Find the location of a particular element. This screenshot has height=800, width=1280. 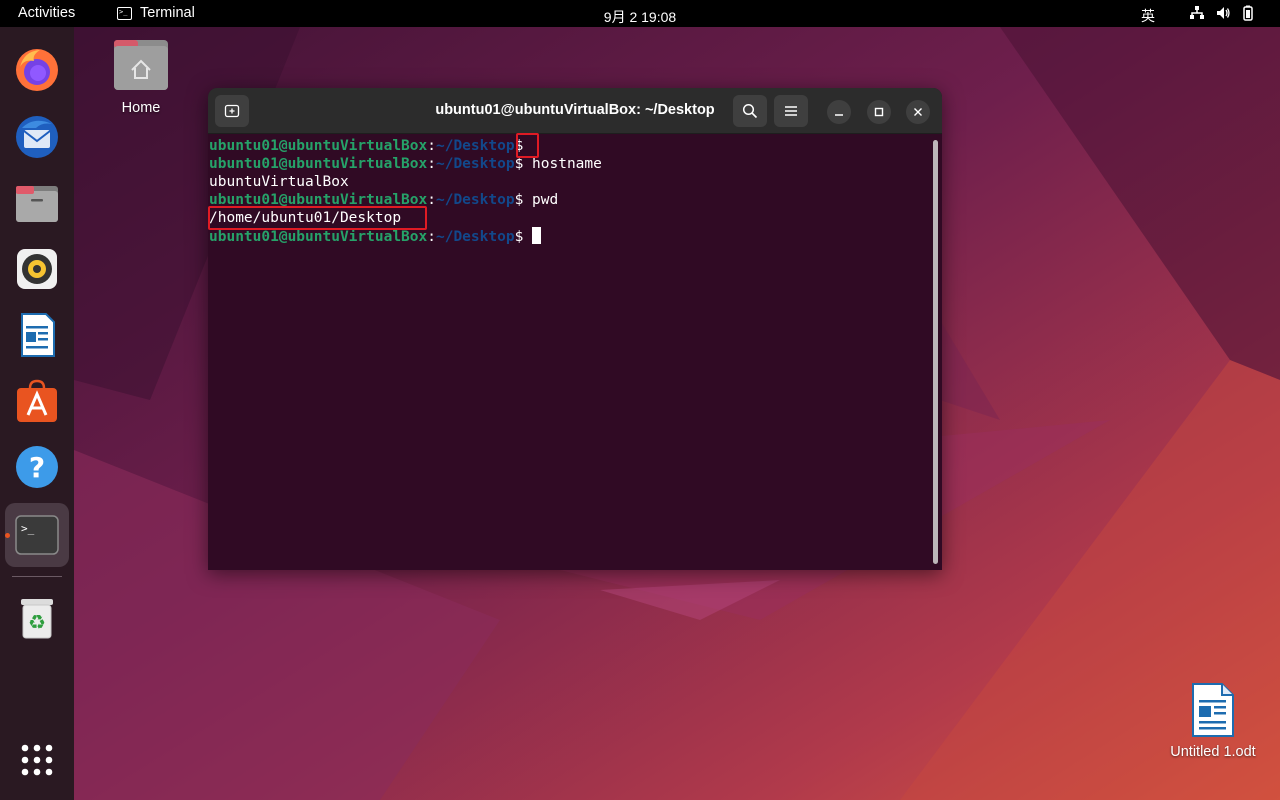

terminal-line: ubuntuVirtualBox is located at coordinates (569, 182).